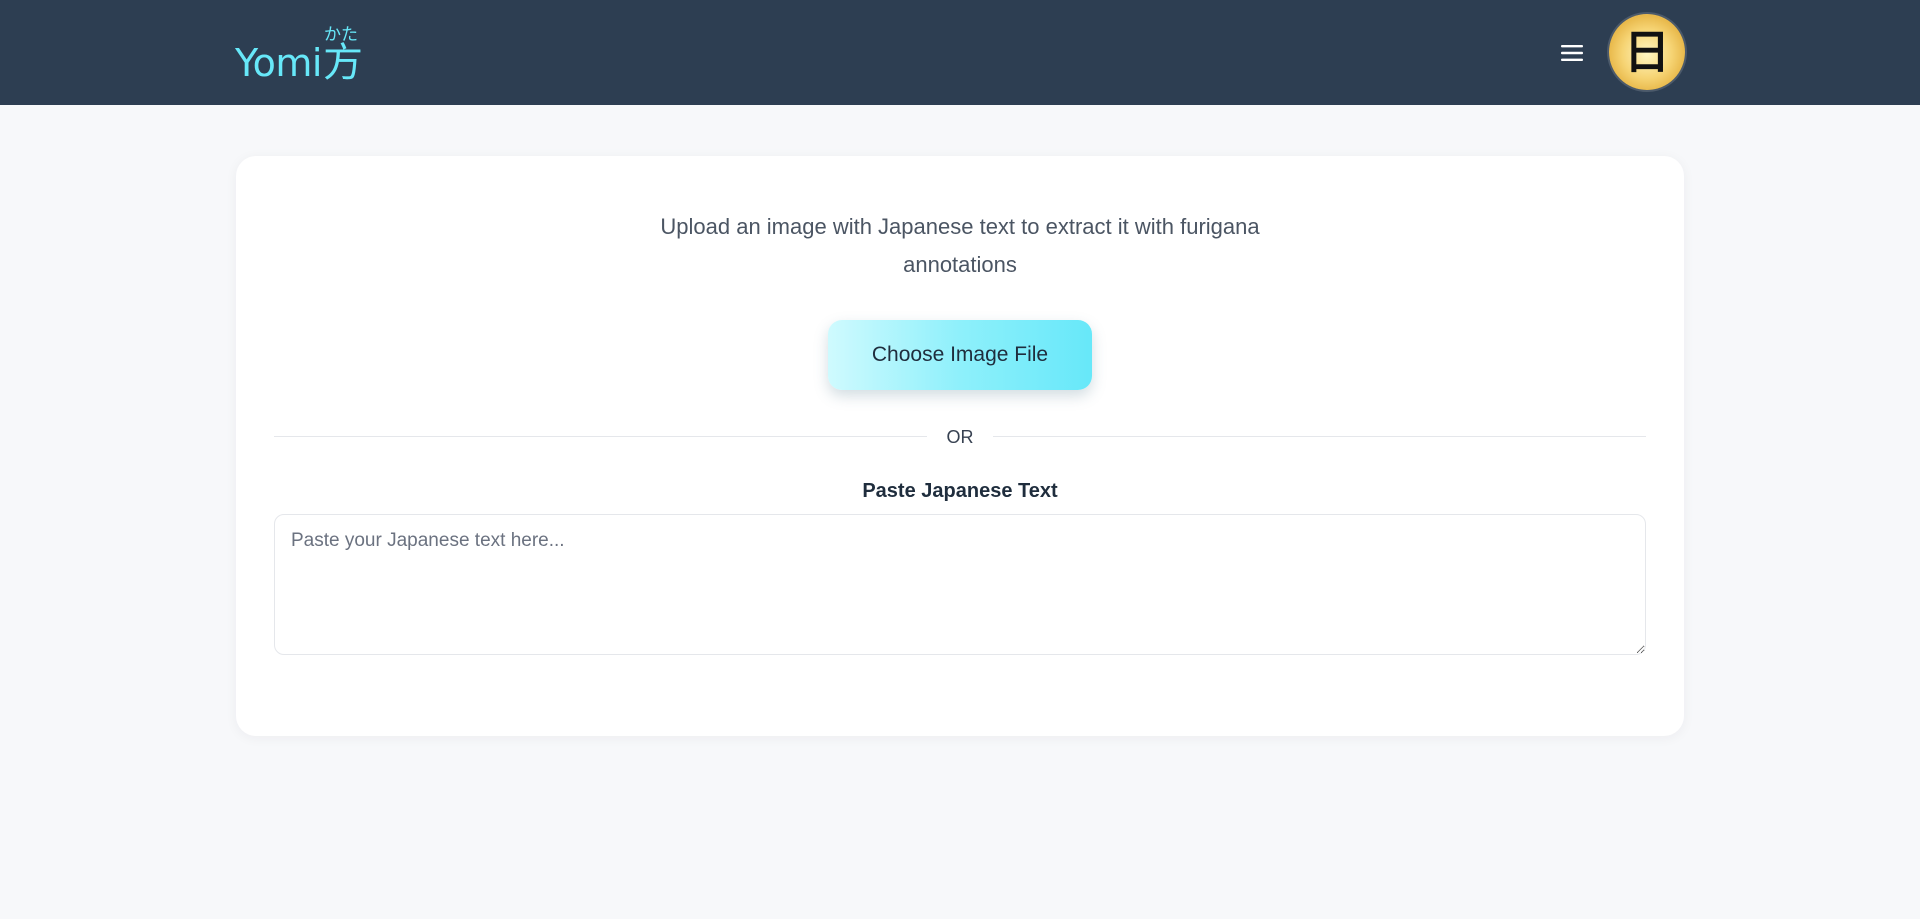 This screenshot has height=919, width=1920. Describe the element at coordinates (960, 584) in the screenshot. I see `paste-text-input` at that location.